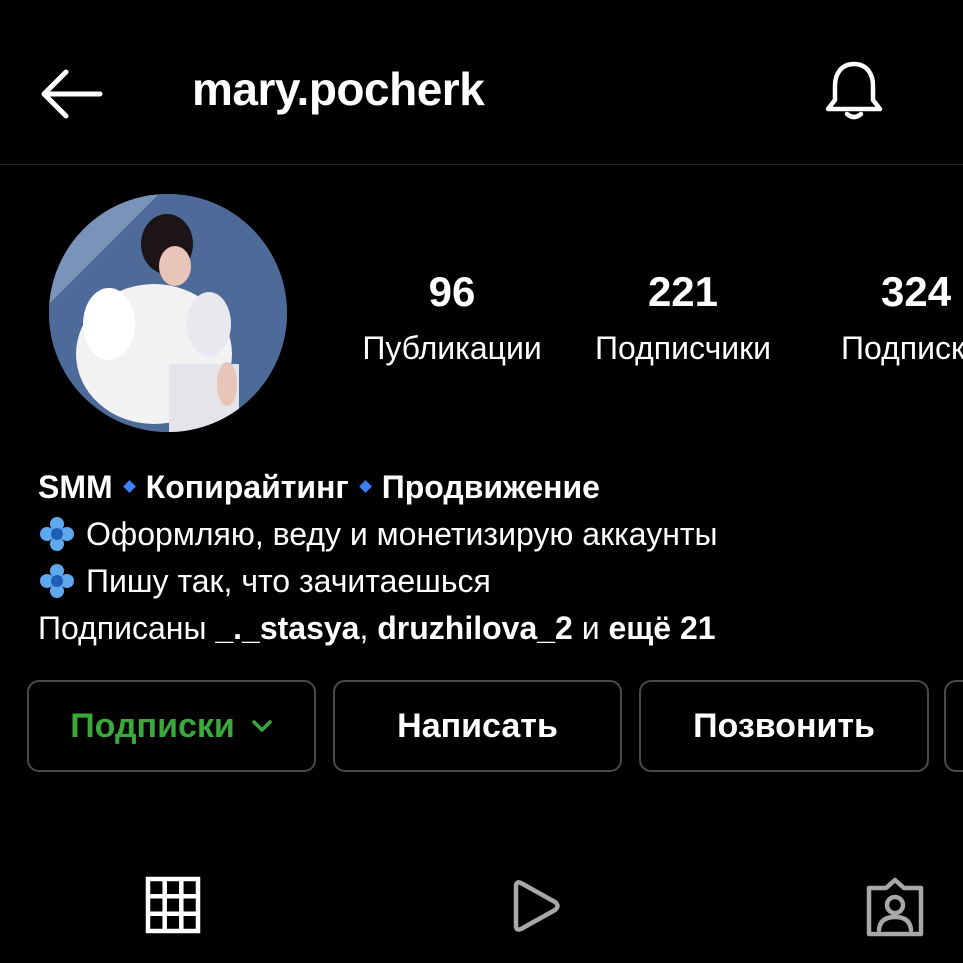 The image size is (963, 963). Describe the element at coordinates (452, 291) in the screenshot. I see `stat-posts-value: 96` at that location.